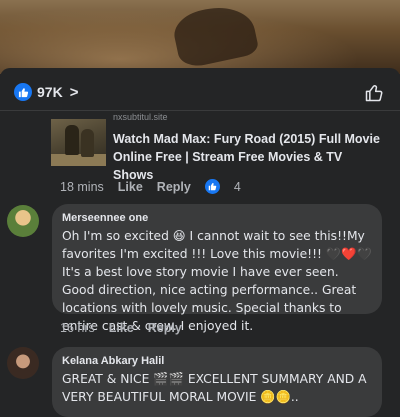  Describe the element at coordinates (74, 92) in the screenshot. I see `chevron-right-icon: >` at that location.